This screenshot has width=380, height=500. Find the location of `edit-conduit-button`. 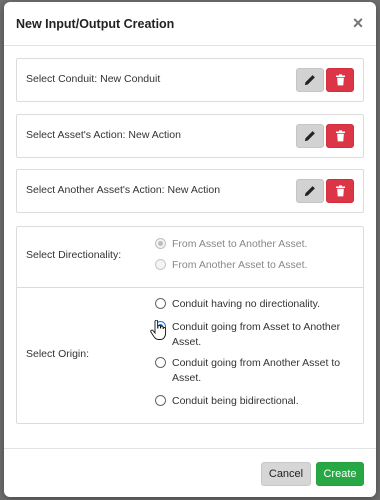

edit-conduit-button is located at coordinates (310, 80).